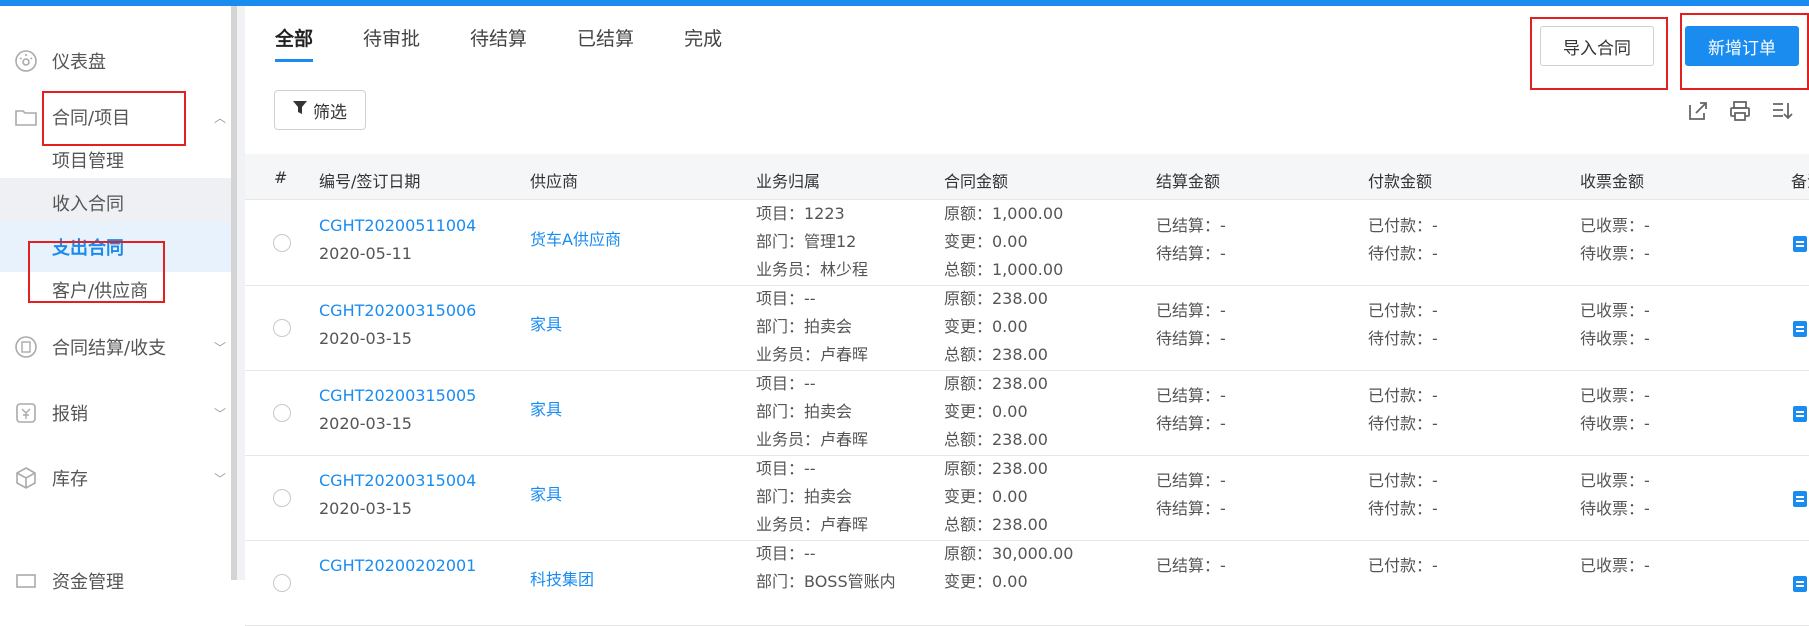  I want to click on col-header-code-date: 编号/签订日期, so click(370, 181).